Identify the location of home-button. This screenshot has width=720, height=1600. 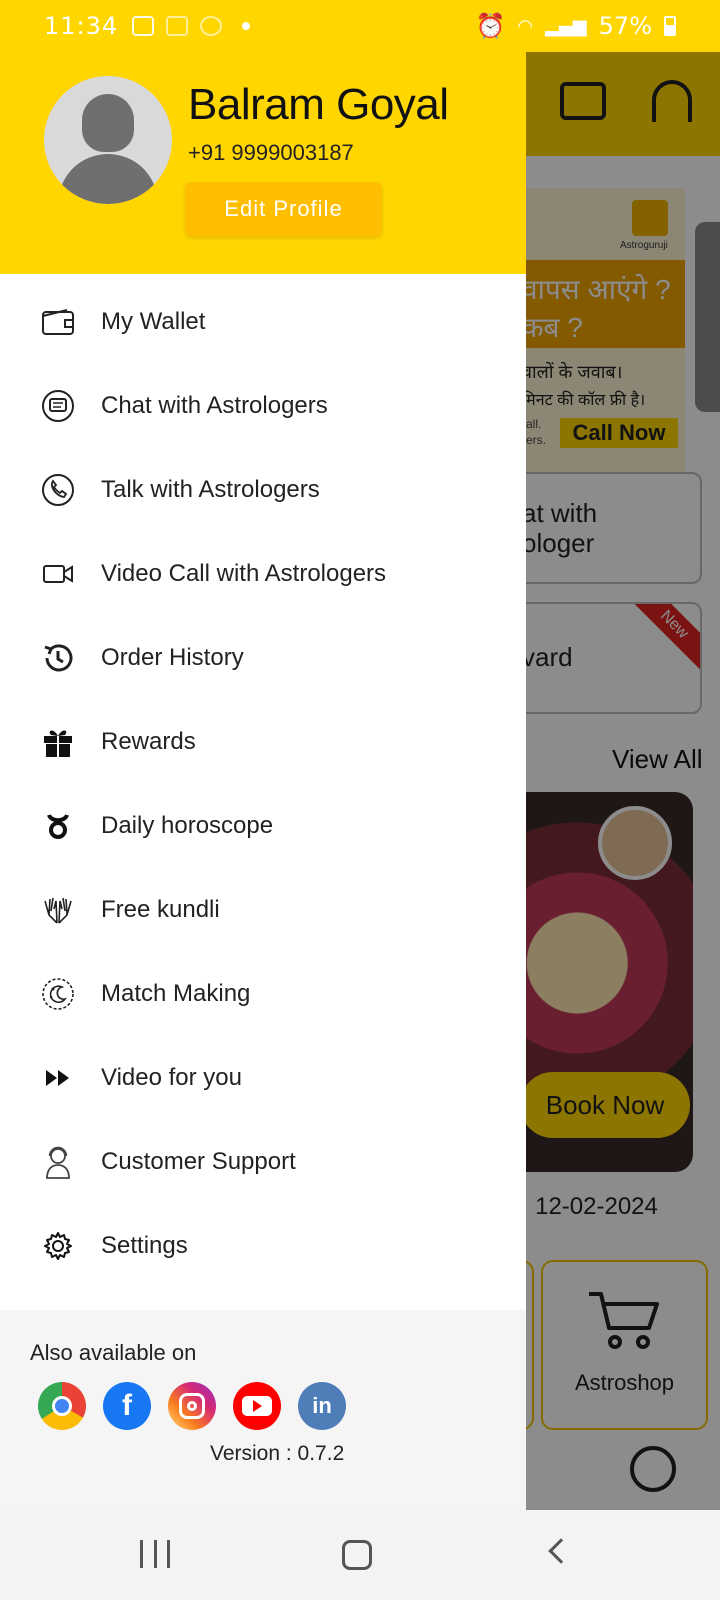
(357, 1555).